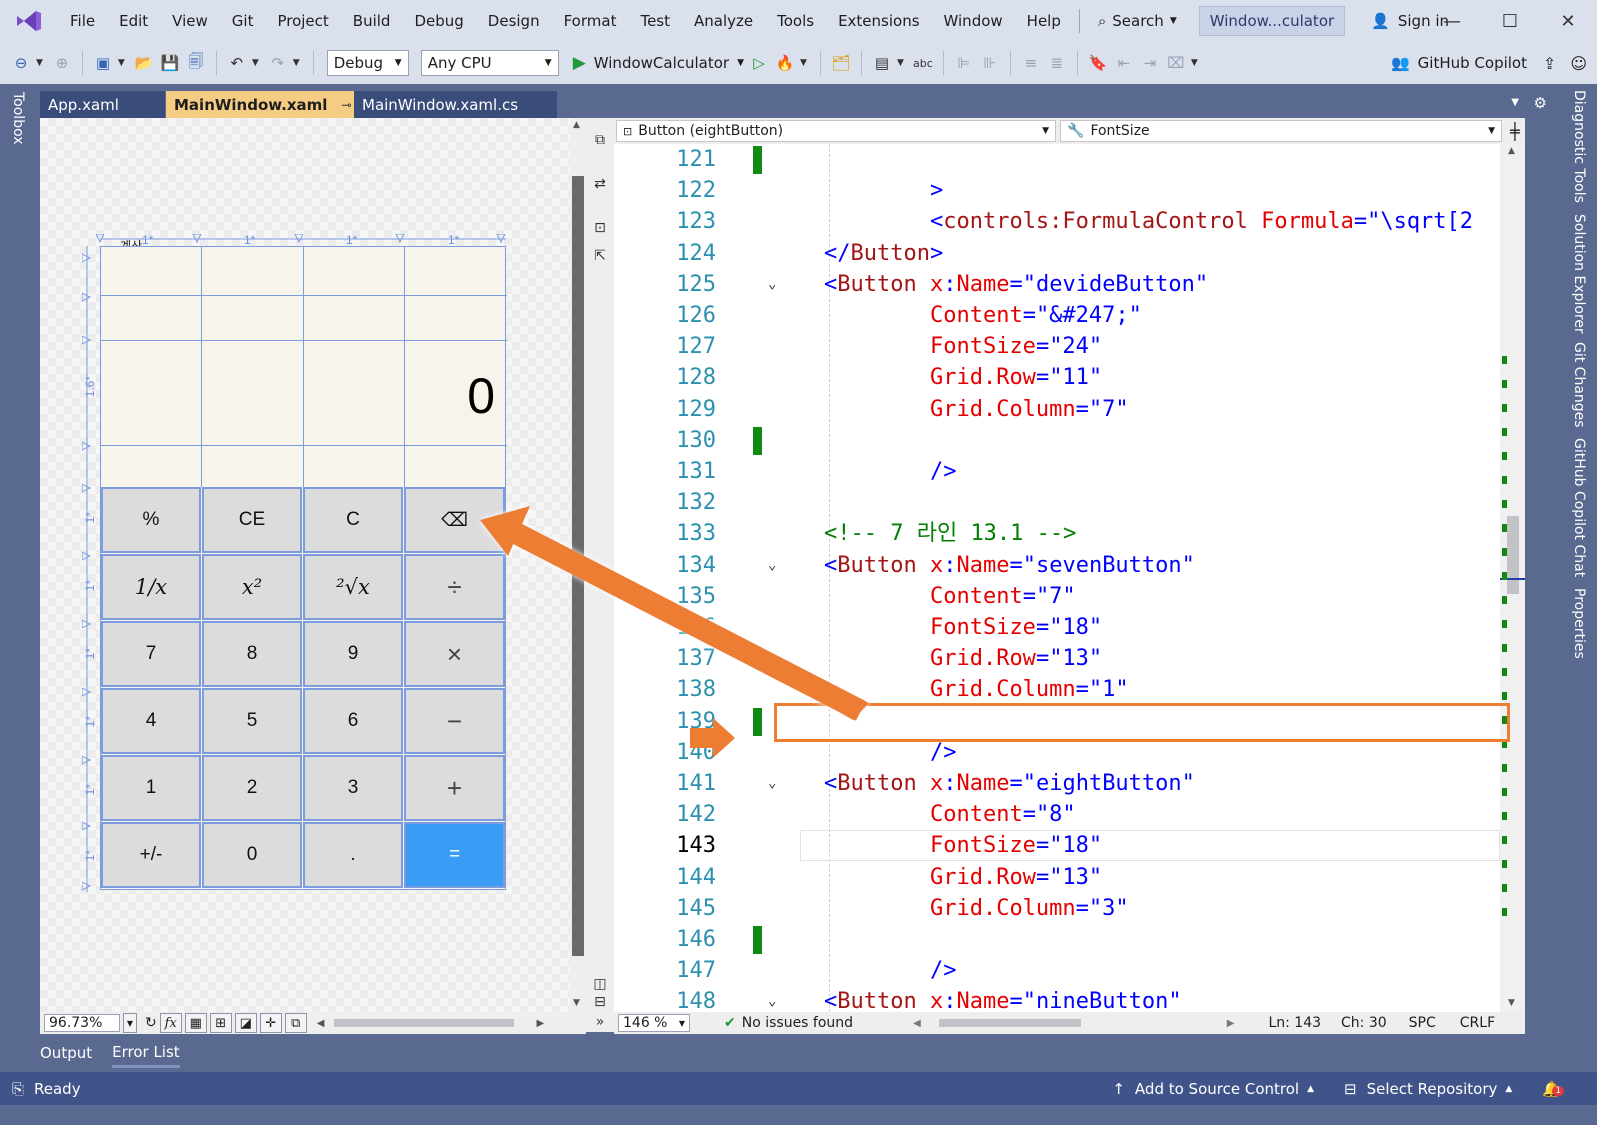 The image size is (1597, 1125). I want to click on refresh-icon: ↻, so click(151, 1023).